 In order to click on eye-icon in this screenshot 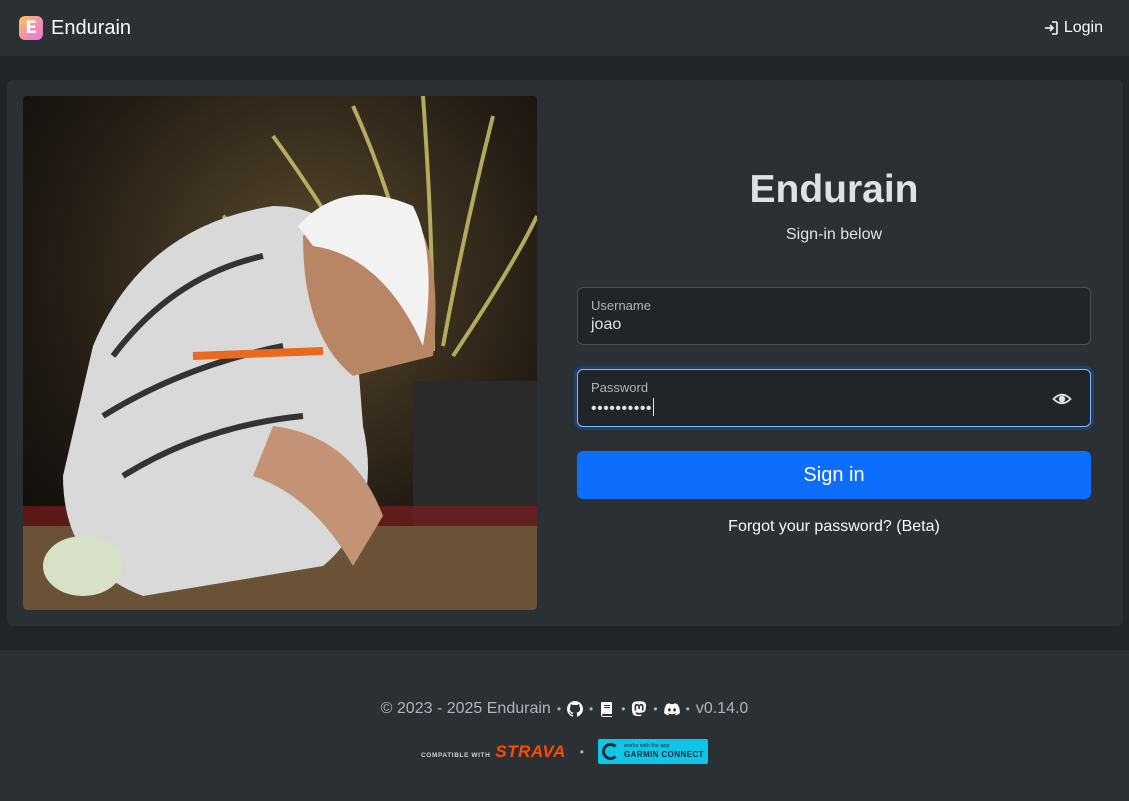, I will do `click(1062, 399)`.